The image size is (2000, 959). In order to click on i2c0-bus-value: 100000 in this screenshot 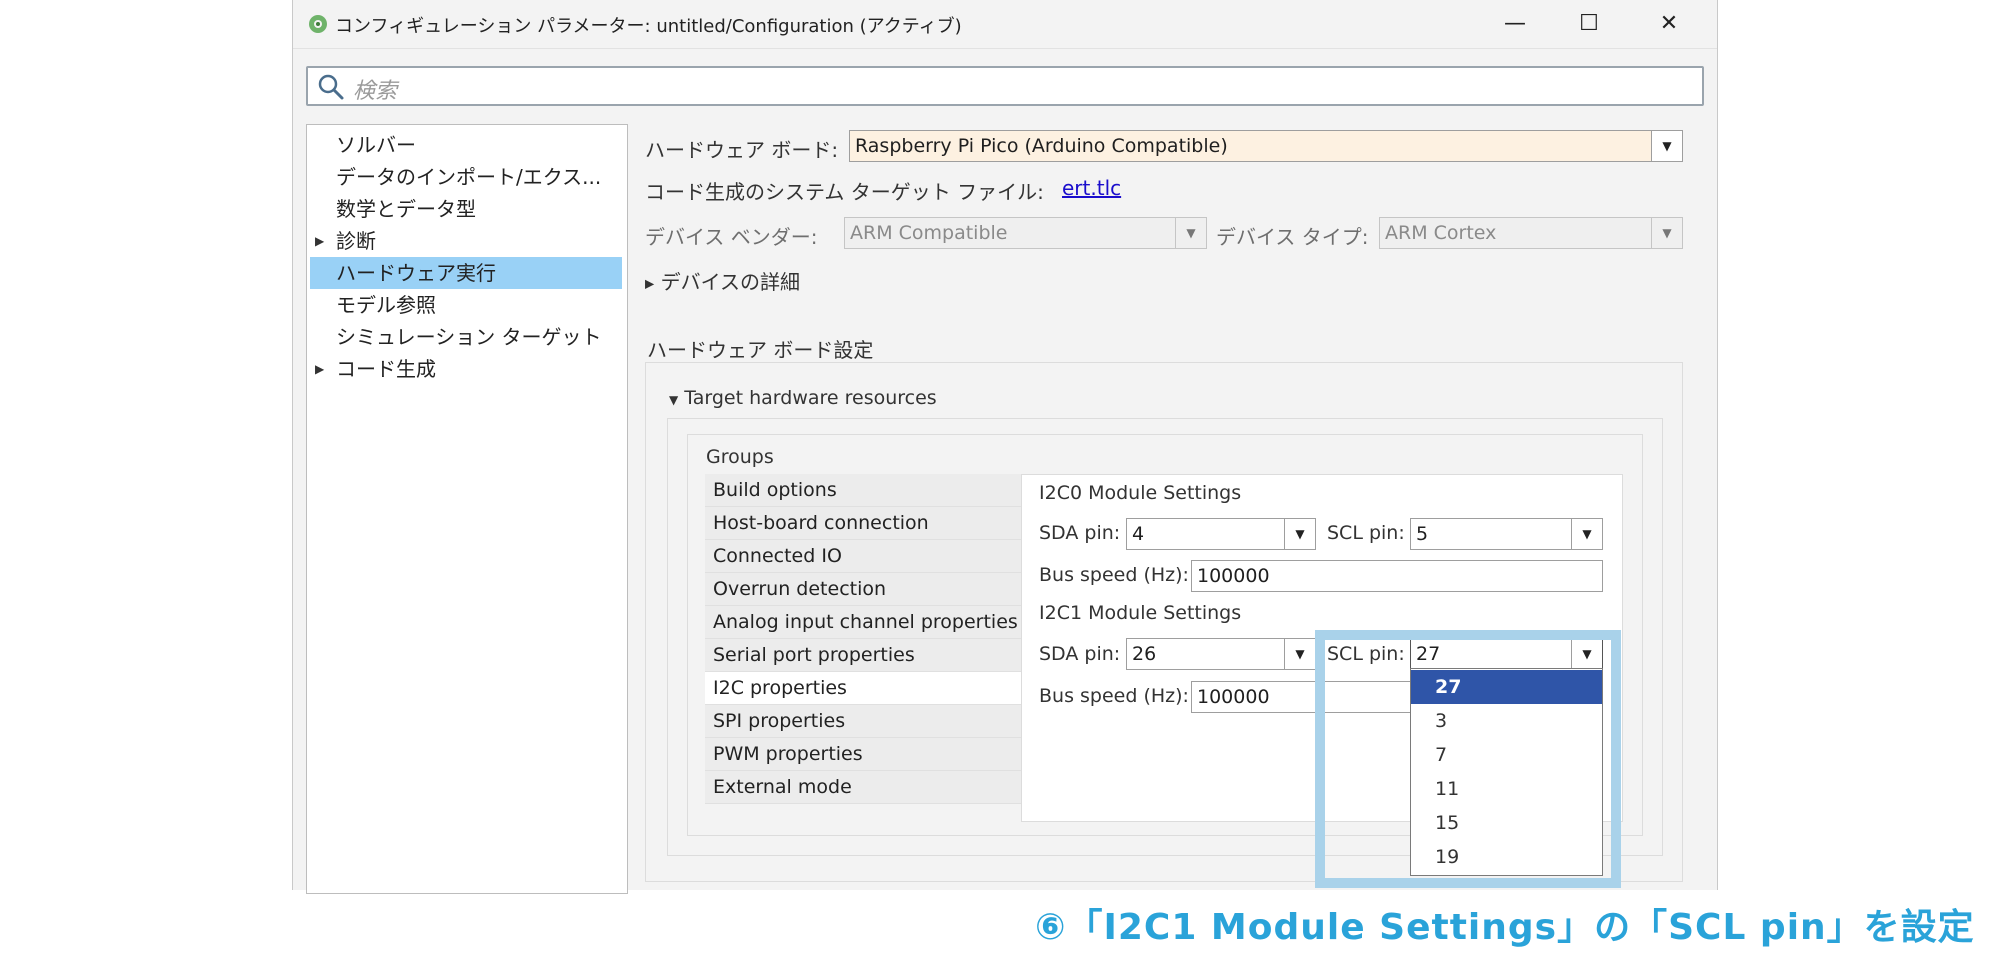, I will do `click(1233, 576)`.